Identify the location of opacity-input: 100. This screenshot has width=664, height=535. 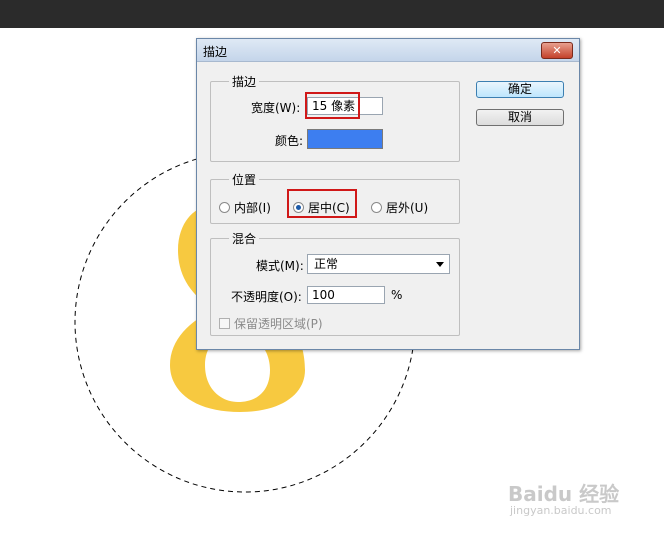
(346, 295).